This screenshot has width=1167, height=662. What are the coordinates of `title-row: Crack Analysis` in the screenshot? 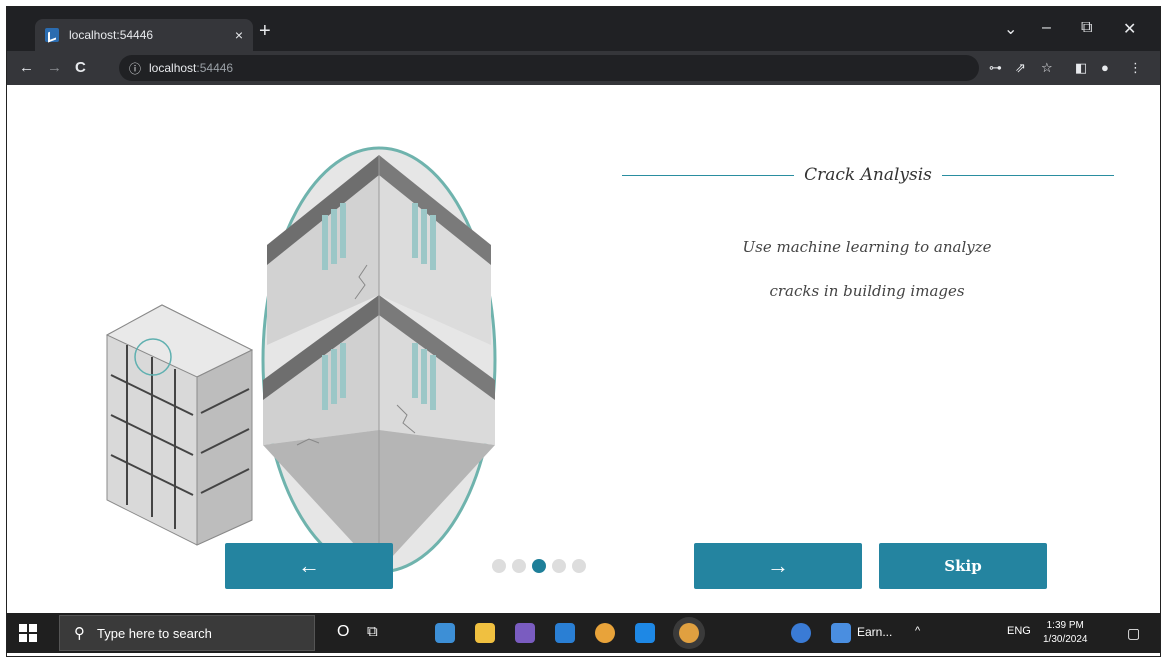 It's located at (868, 175).